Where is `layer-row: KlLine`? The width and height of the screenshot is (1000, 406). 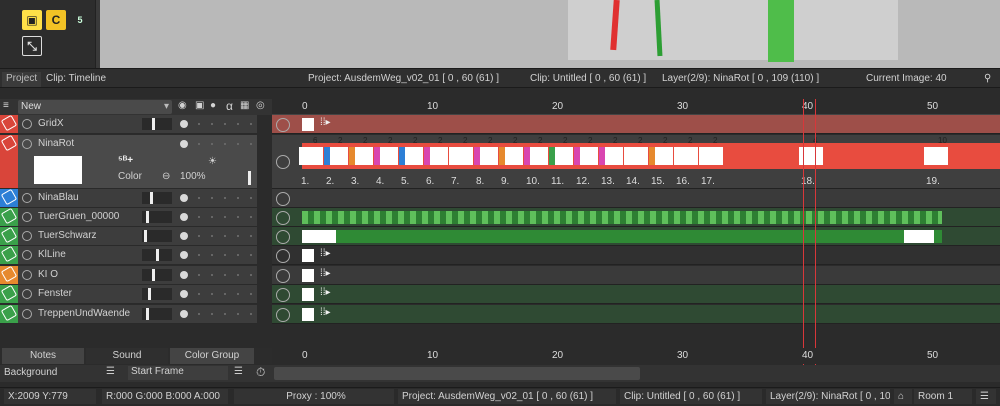
layer-row: KlLine is located at coordinates (128, 255).